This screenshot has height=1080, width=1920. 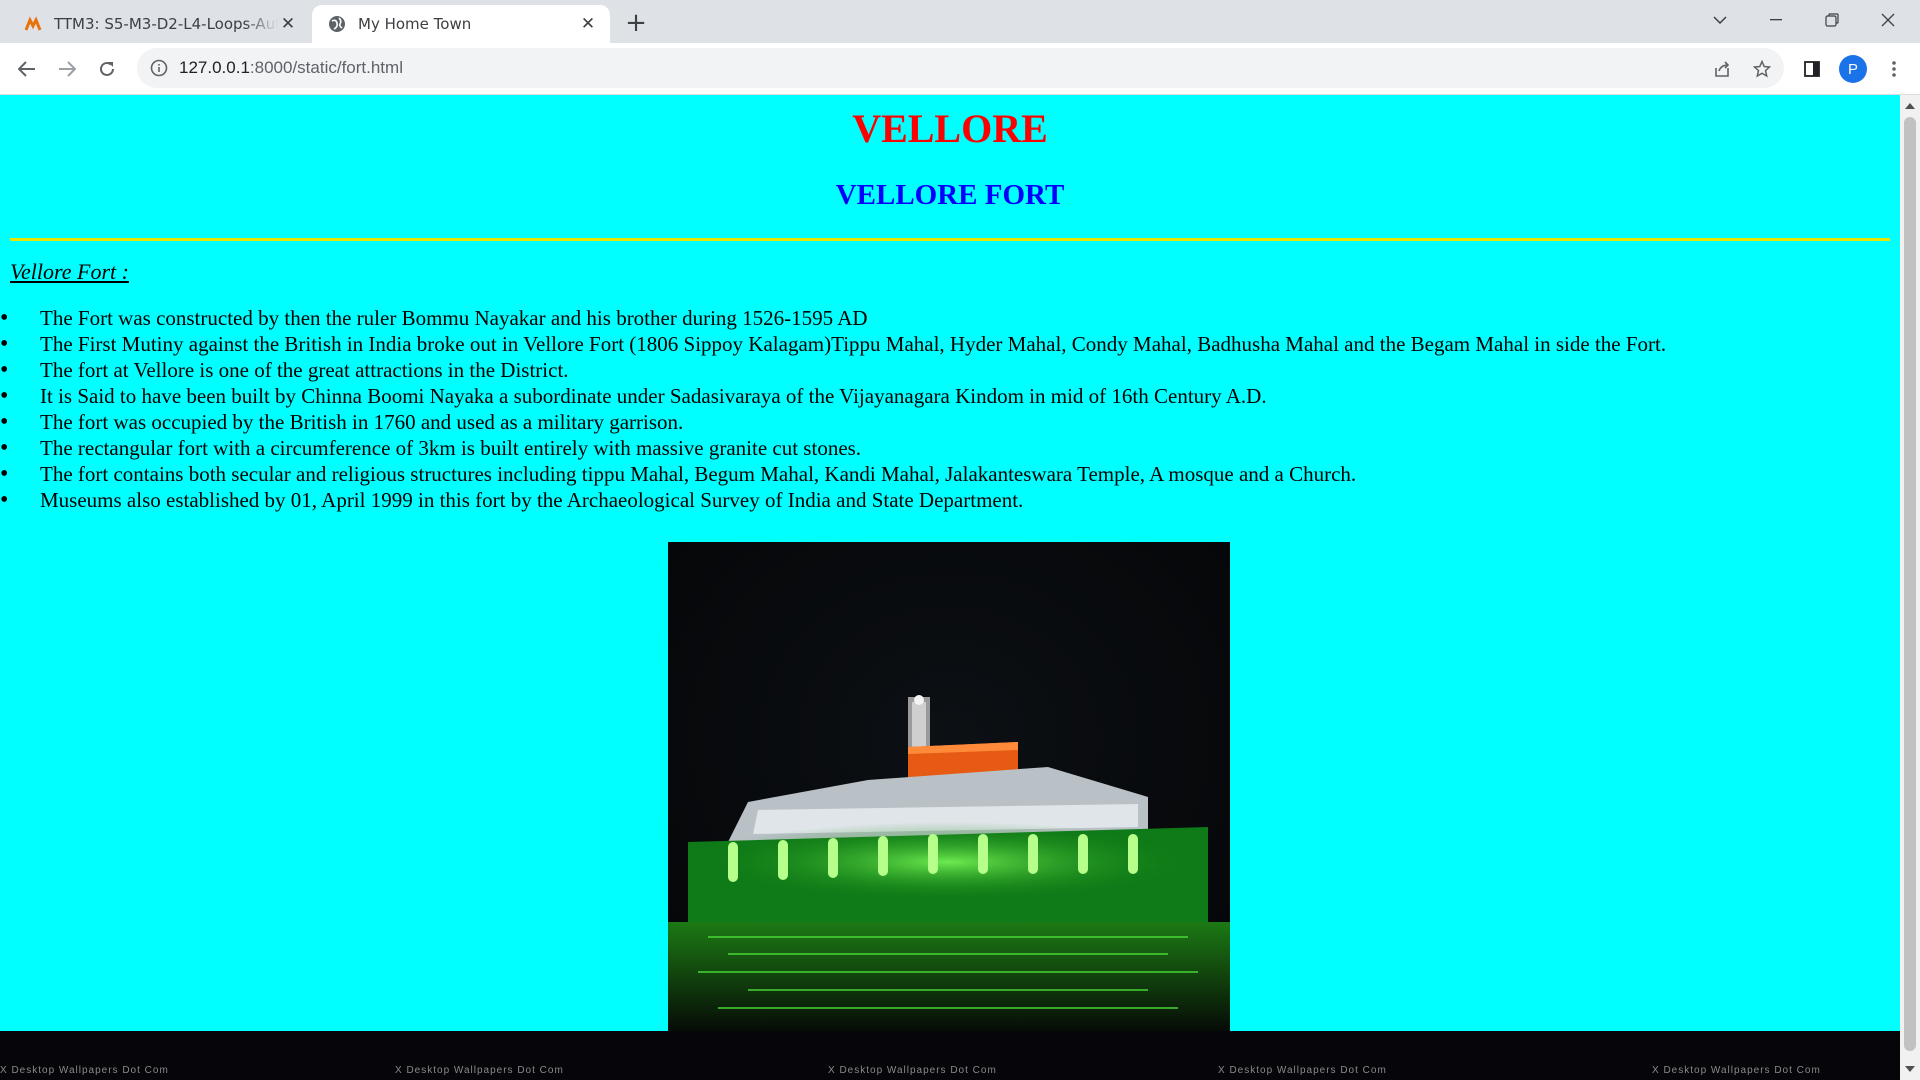 I want to click on scroll-down-icon, so click(x=1910, y=1069).